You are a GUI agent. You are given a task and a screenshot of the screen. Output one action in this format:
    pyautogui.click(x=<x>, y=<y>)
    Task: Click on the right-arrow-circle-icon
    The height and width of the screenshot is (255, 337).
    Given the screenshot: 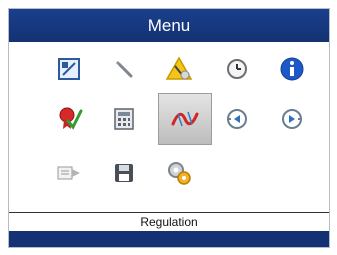 What is the action you would take?
    pyautogui.click(x=292, y=119)
    